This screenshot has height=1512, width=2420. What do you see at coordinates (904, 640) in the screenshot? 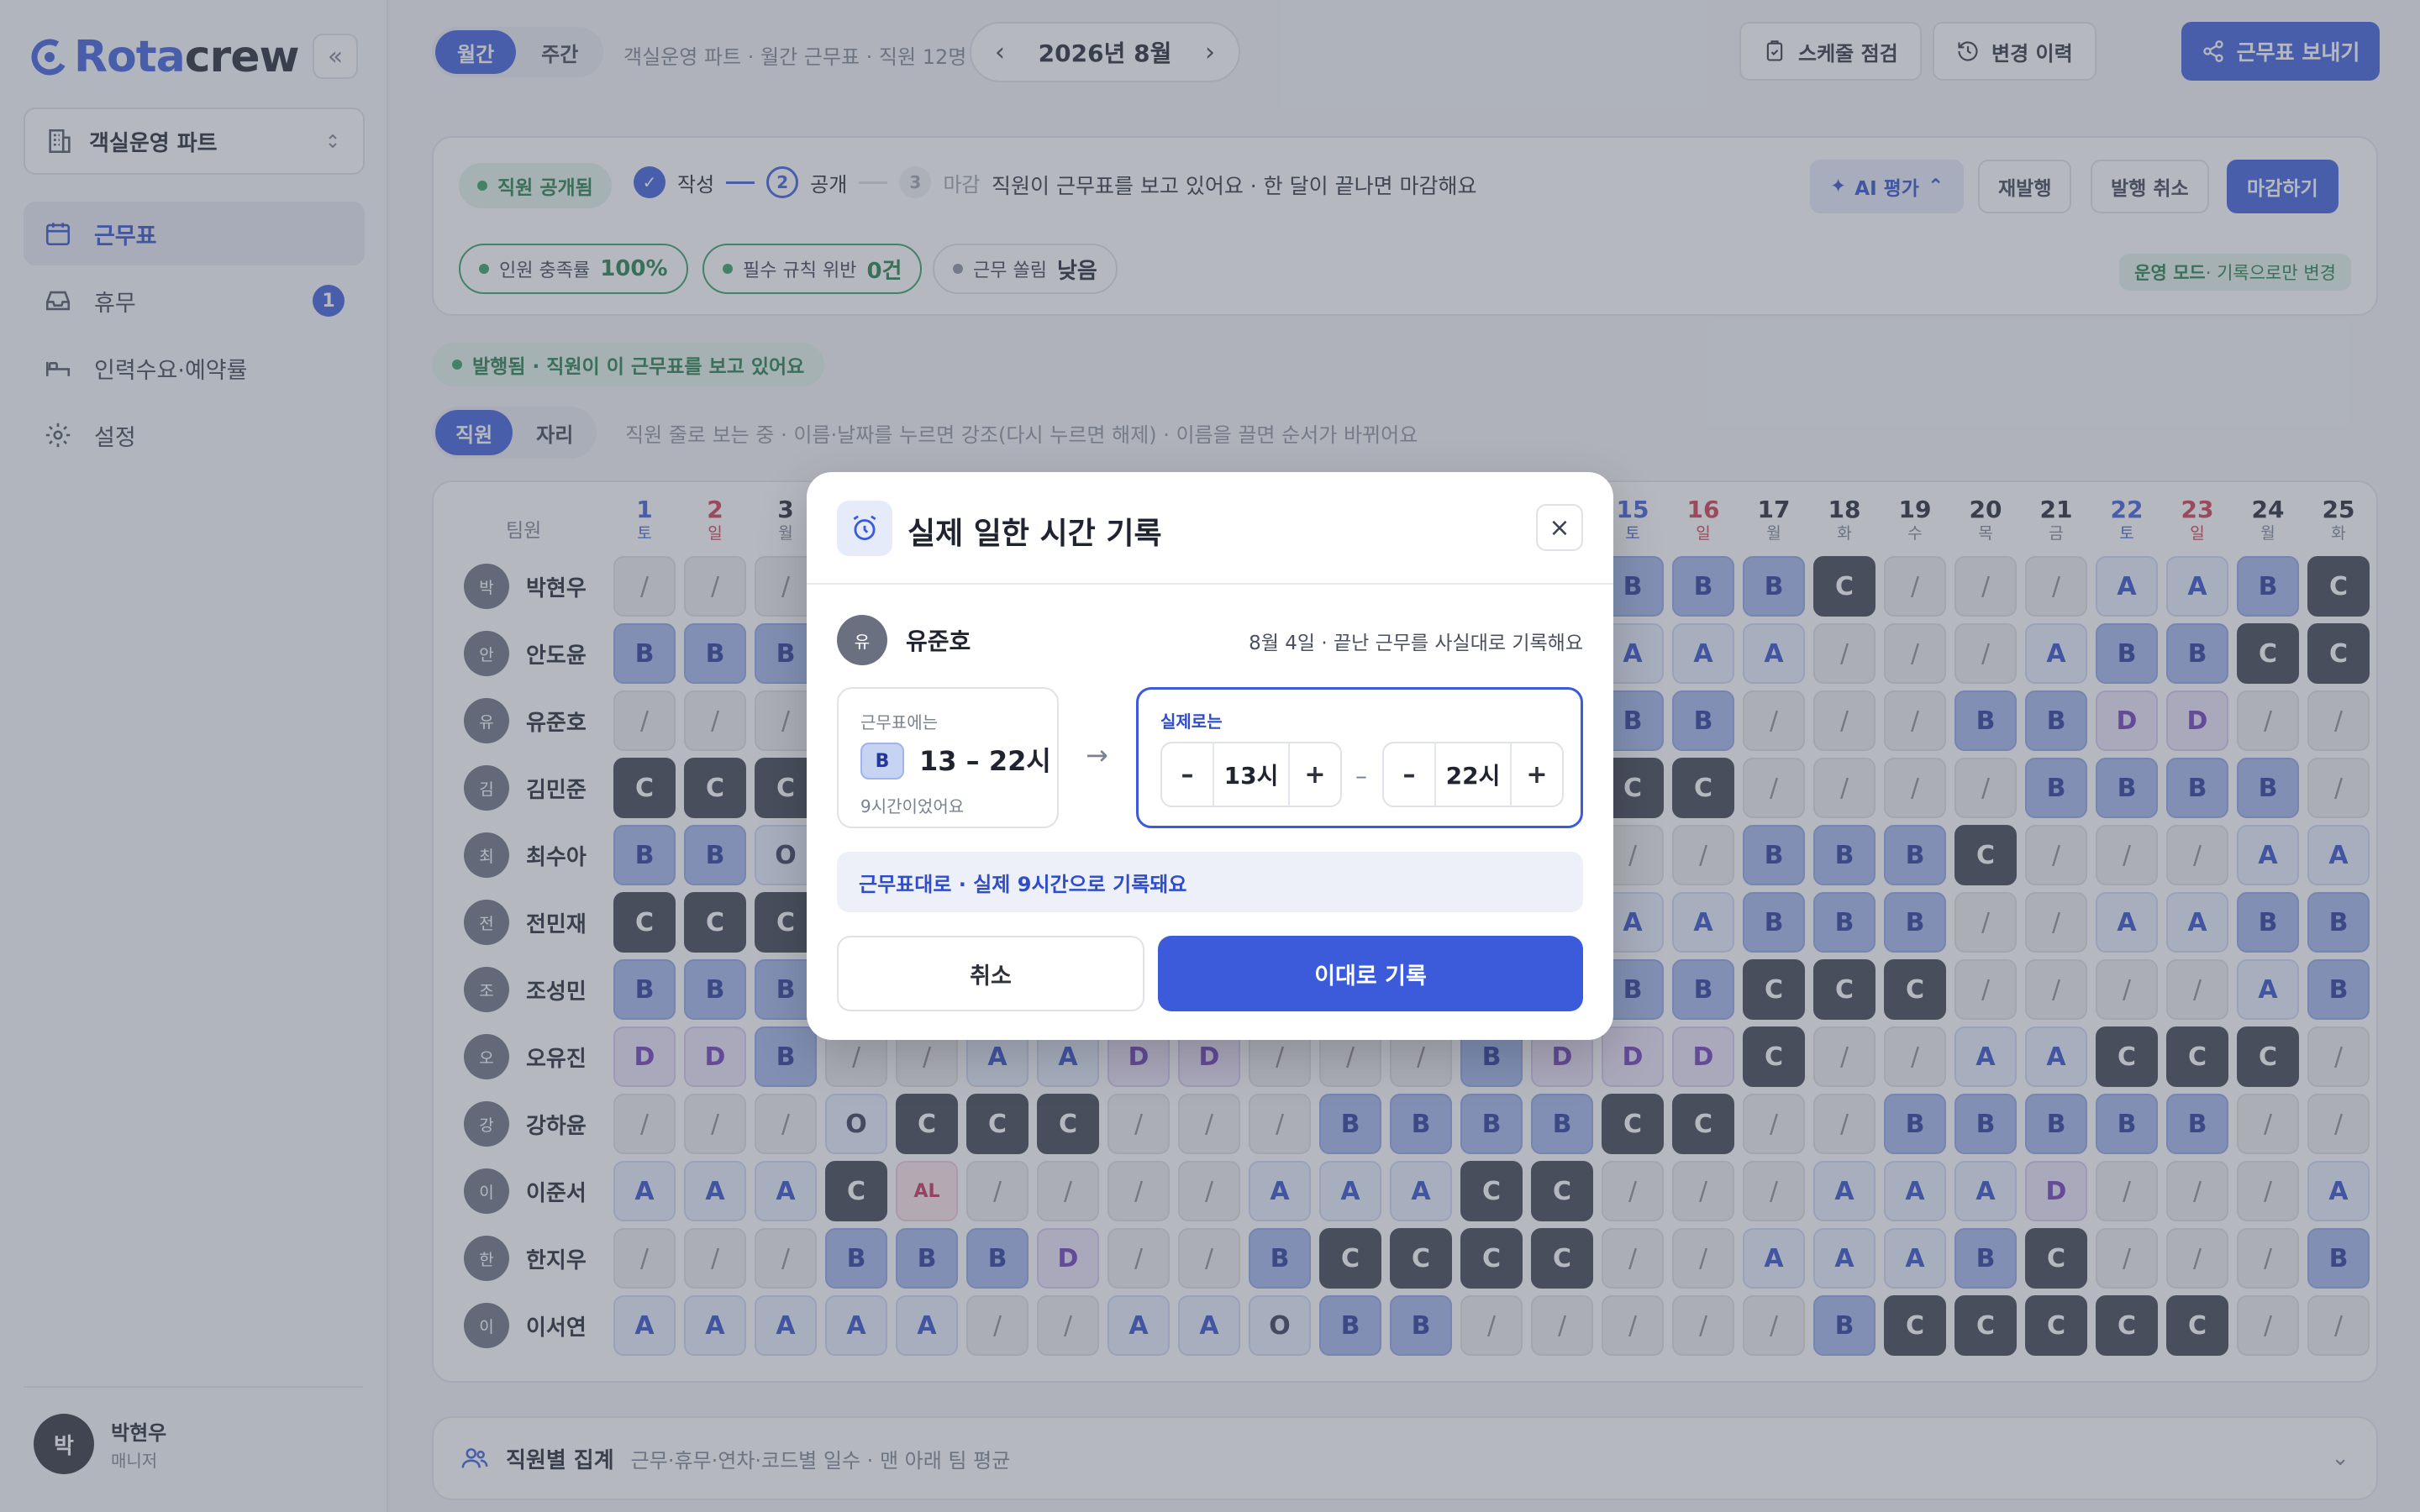
I see `modal-person: 유 유준호` at bounding box center [904, 640].